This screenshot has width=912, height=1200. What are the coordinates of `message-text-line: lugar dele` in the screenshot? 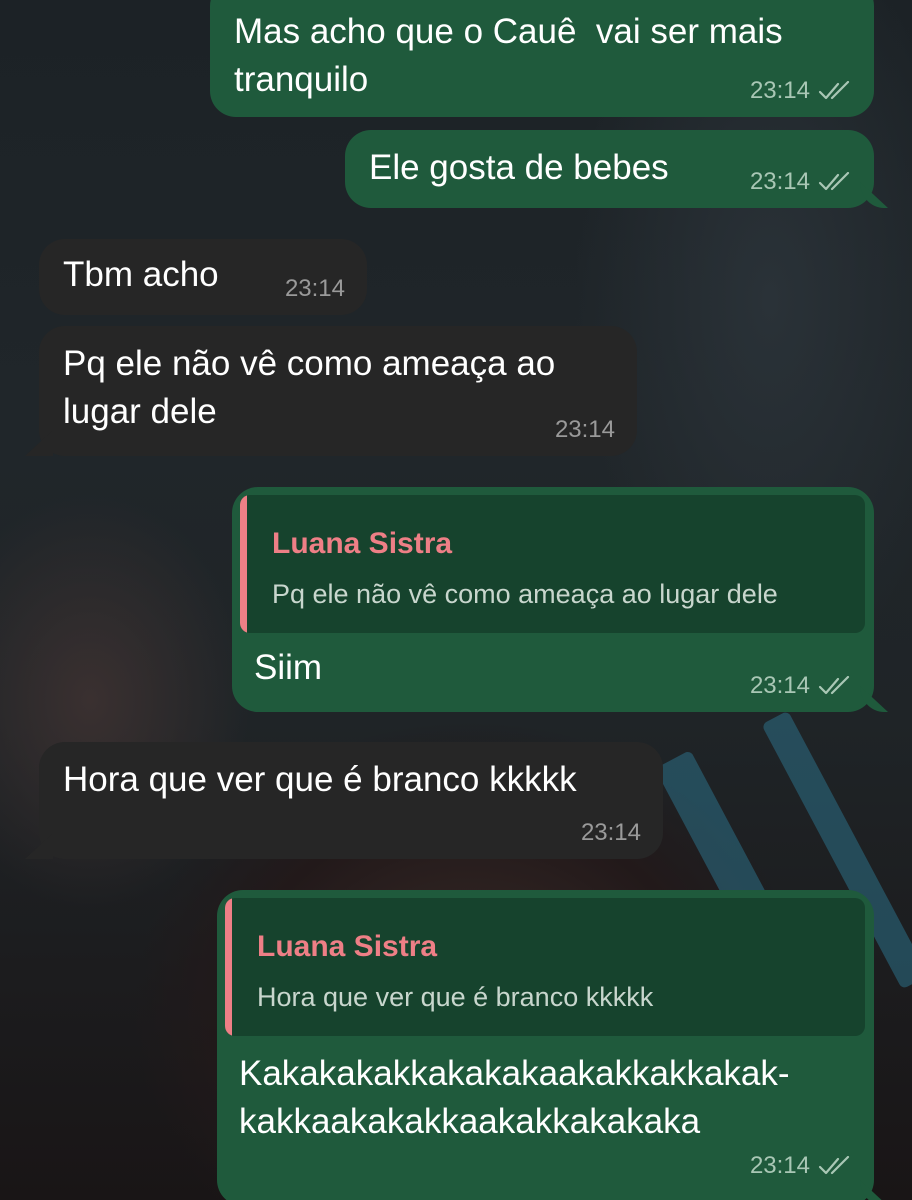 It's located at (140, 411).